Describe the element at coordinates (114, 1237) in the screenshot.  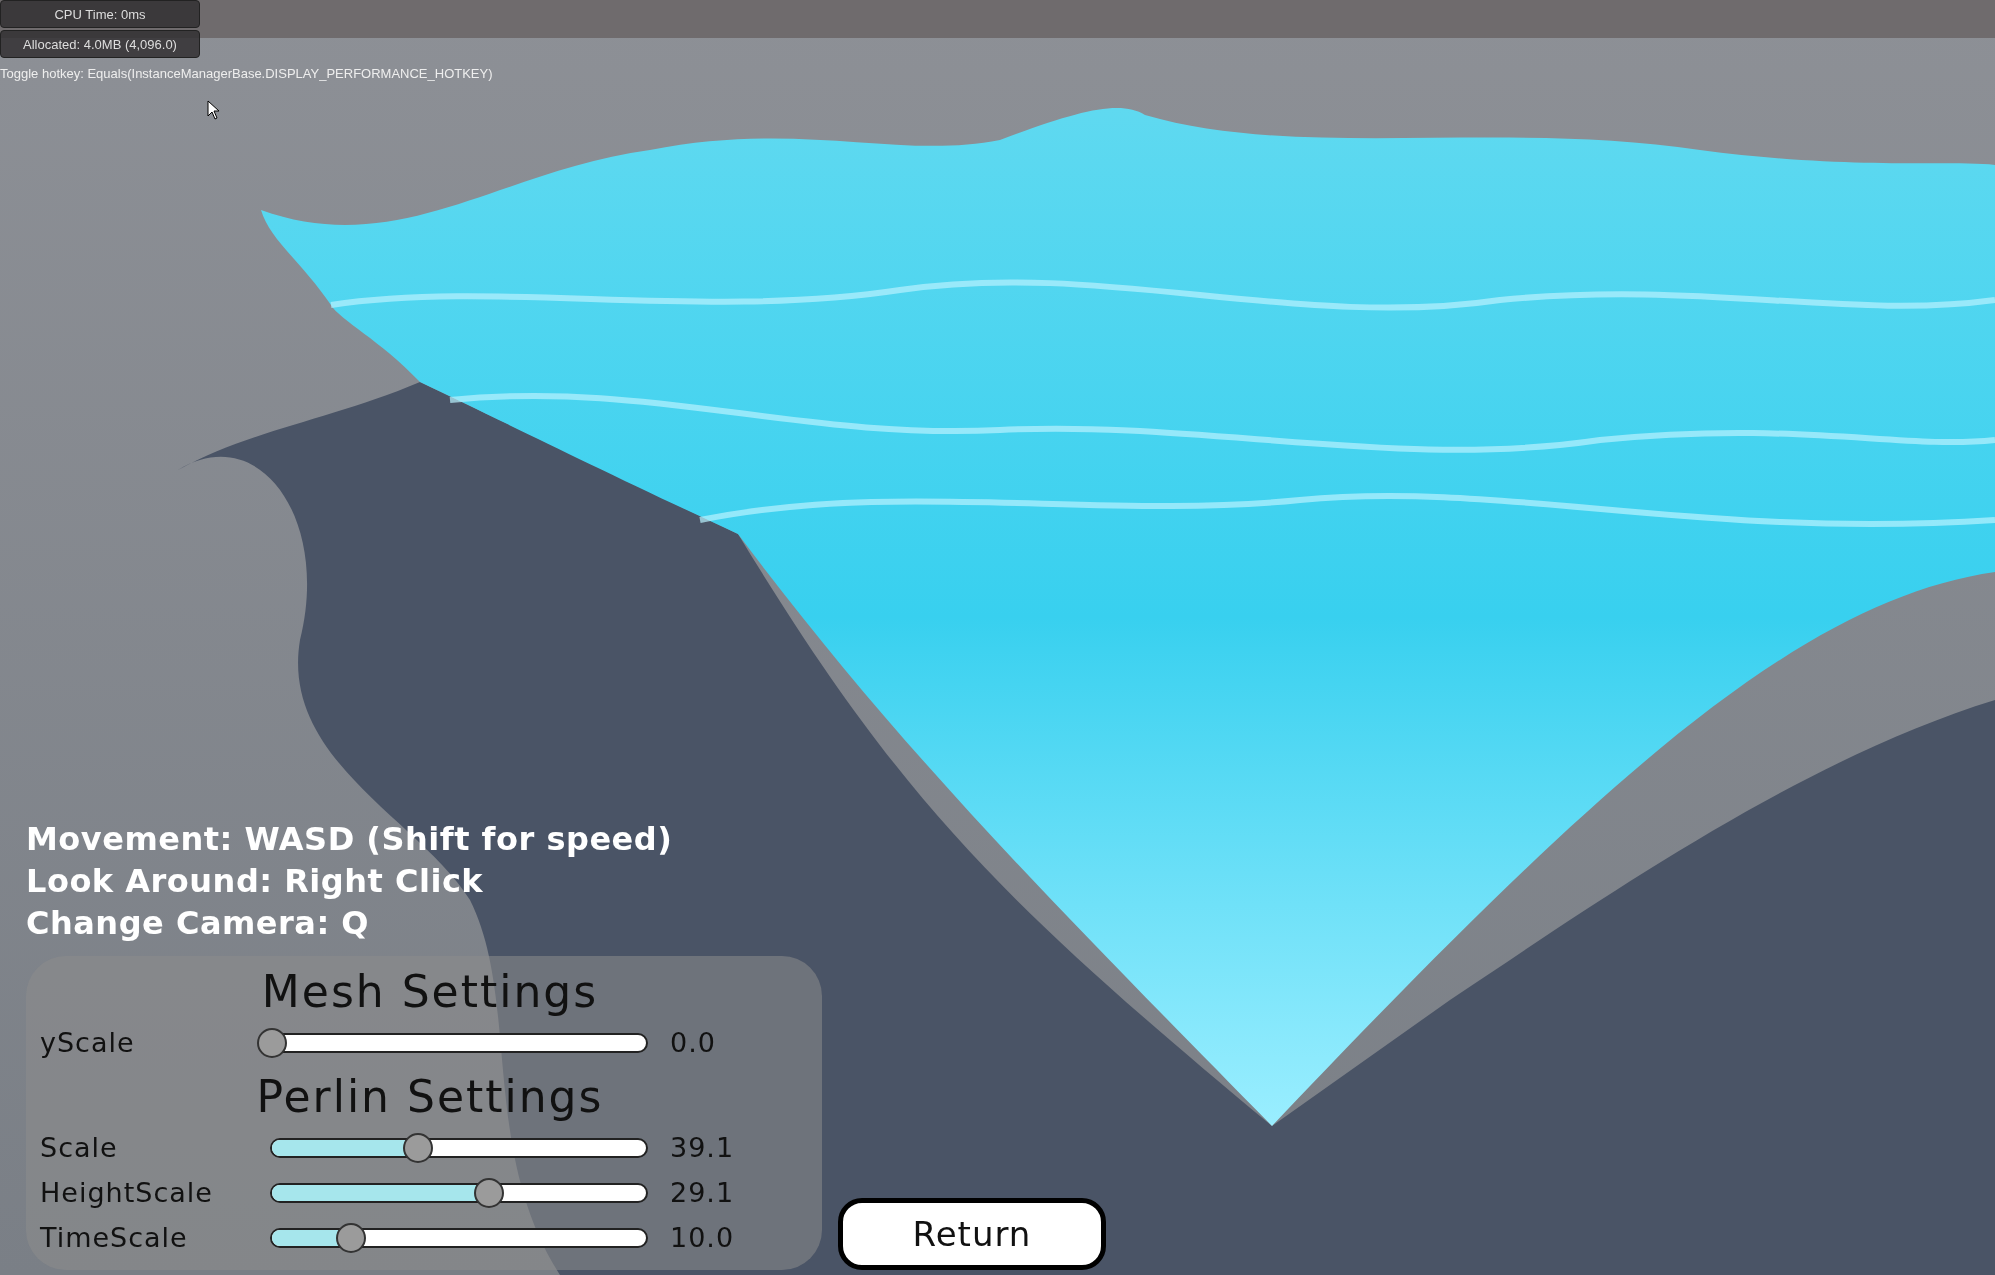
I see `slider-label: TimeScale` at that location.